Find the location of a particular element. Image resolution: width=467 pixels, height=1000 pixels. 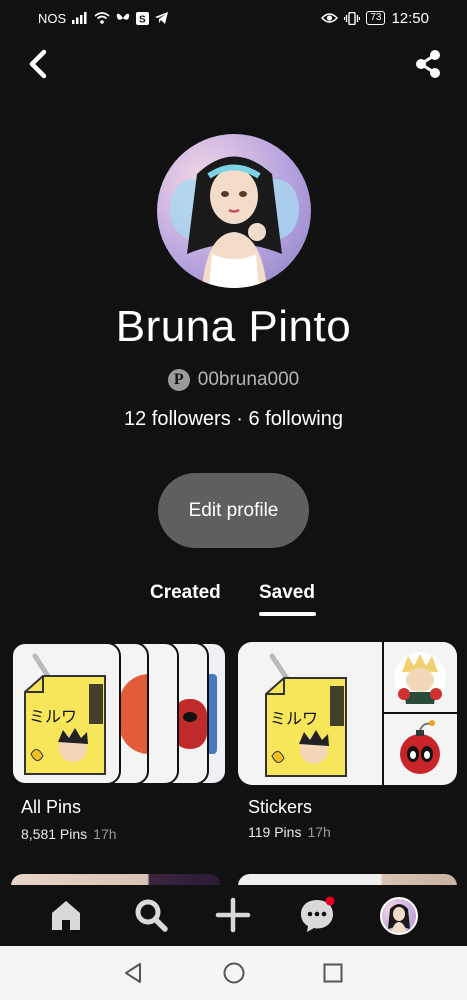

avatar is located at coordinates (399, 918).